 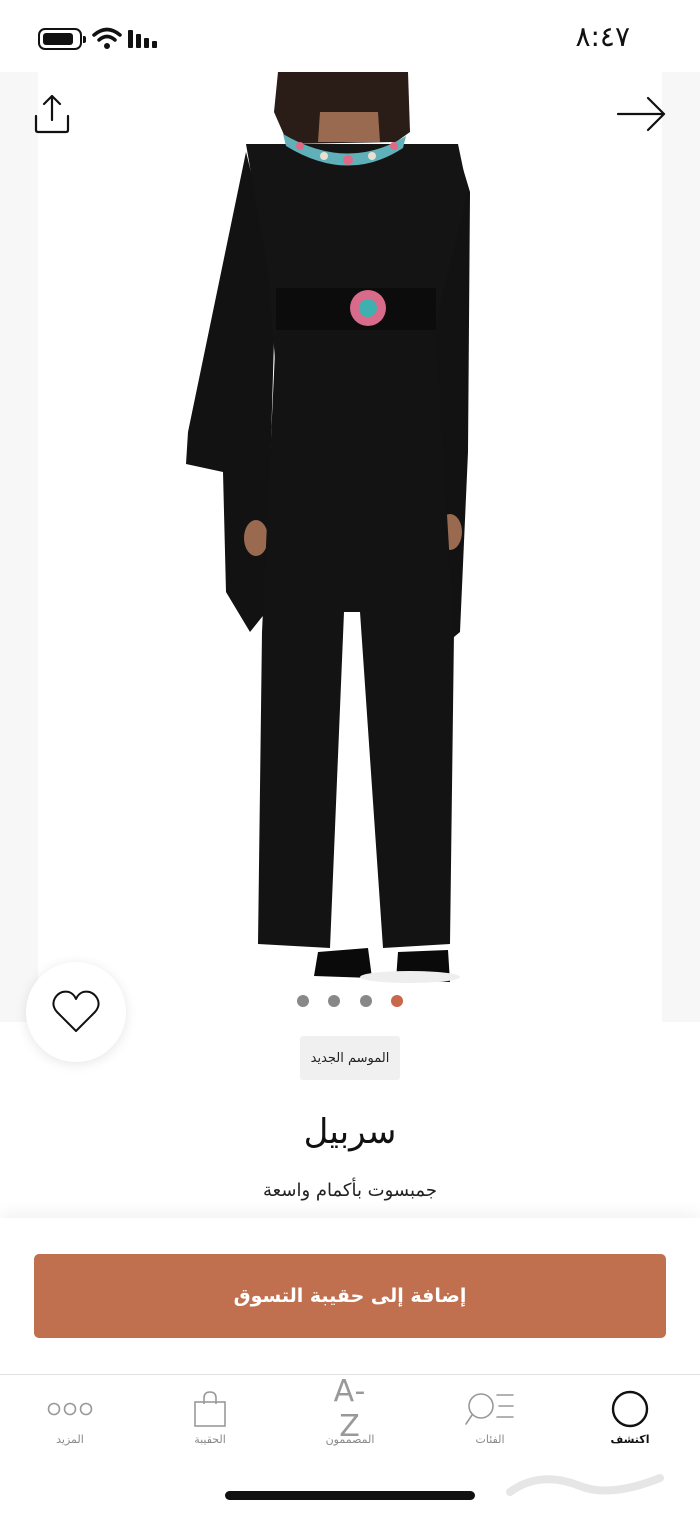 What do you see at coordinates (630, 1409) in the screenshot?
I see `discover-circle-icon` at bounding box center [630, 1409].